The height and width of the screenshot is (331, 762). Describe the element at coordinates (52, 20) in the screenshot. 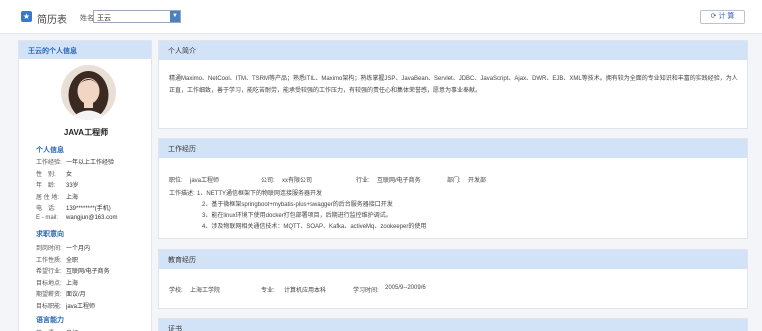

I see `app-title: 简历表` at that location.